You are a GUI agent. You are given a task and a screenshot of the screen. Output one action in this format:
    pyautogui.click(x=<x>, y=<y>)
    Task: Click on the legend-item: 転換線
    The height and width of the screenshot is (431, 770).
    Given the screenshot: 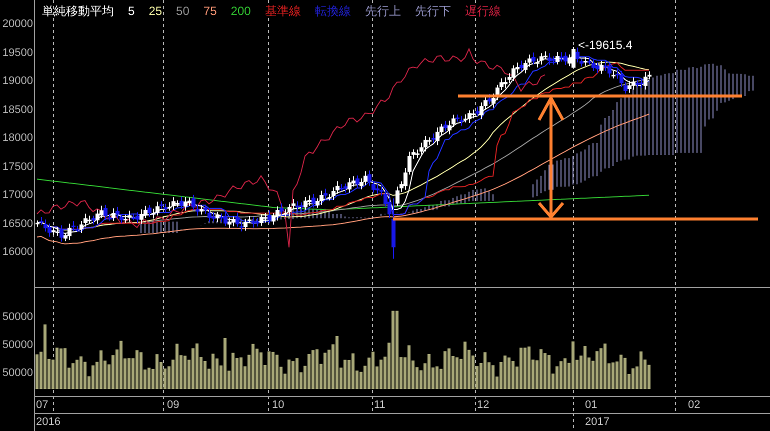 What is the action you would take?
    pyautogui.click(x=332, y=11)
    